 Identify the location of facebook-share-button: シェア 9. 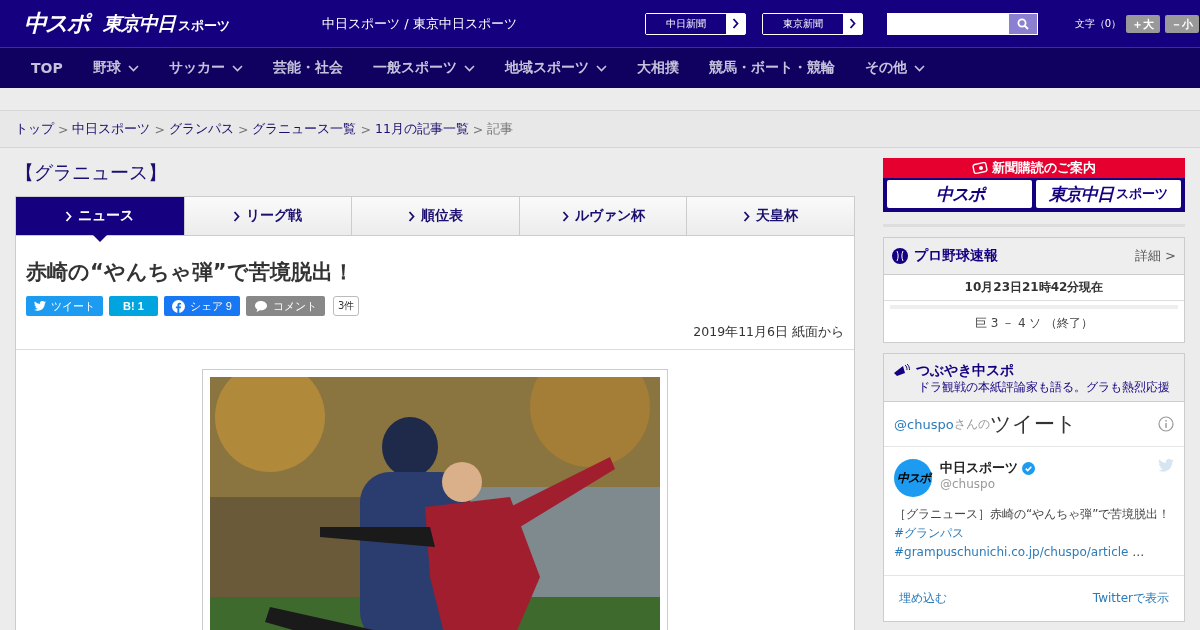
(201, 306).